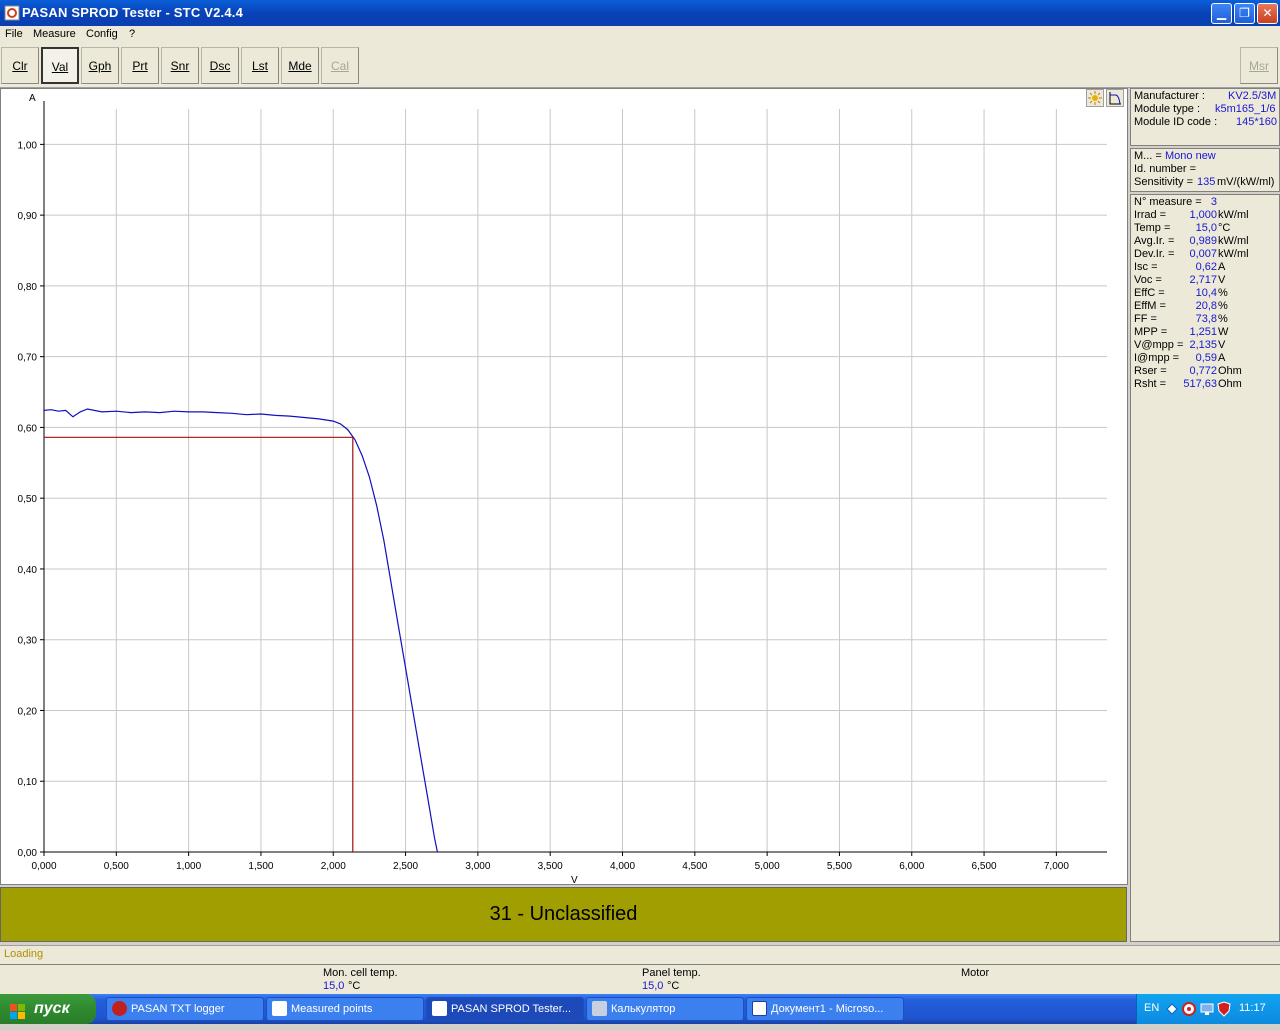 The image size is (1280, 1031). I want to click on result-label: Rser =, so click(1150, 371).